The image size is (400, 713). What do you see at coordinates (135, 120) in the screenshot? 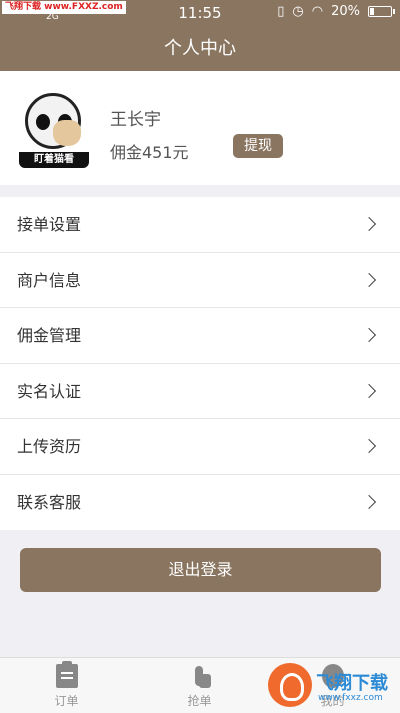
I see `user-name: 王长宇` at bounding box center [135, 120].